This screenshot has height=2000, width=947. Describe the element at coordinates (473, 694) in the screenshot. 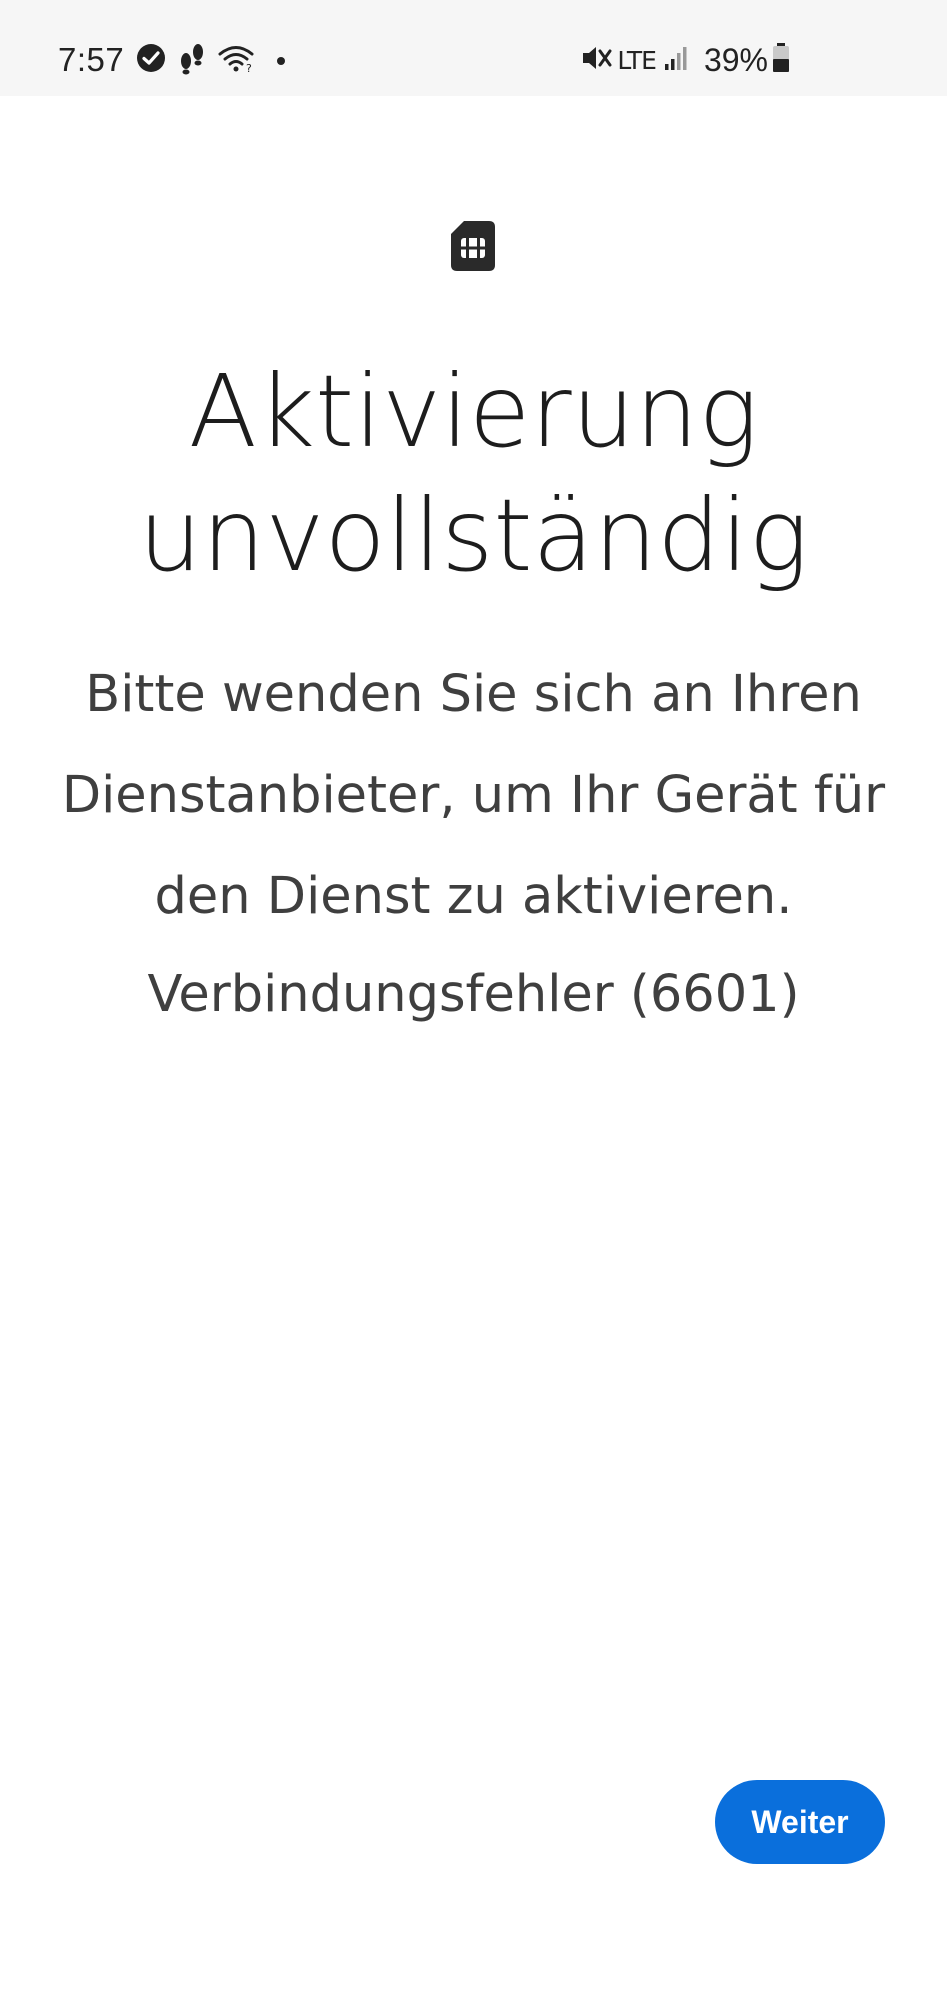

I see `message-line: Bitte wenden Sie sich an Ihren` at that location.